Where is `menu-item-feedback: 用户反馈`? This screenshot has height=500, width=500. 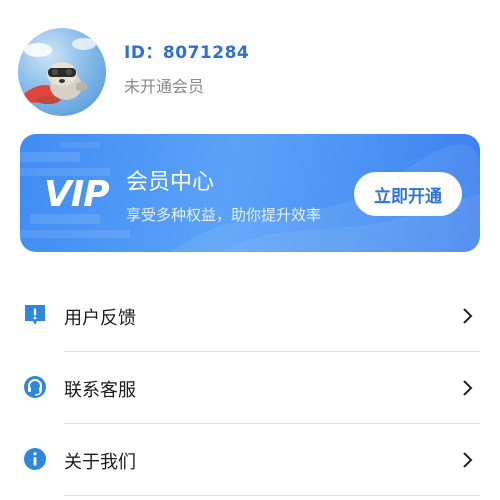
menu-item-feedback: 用户反馈 is located at coordinates (250, 316).